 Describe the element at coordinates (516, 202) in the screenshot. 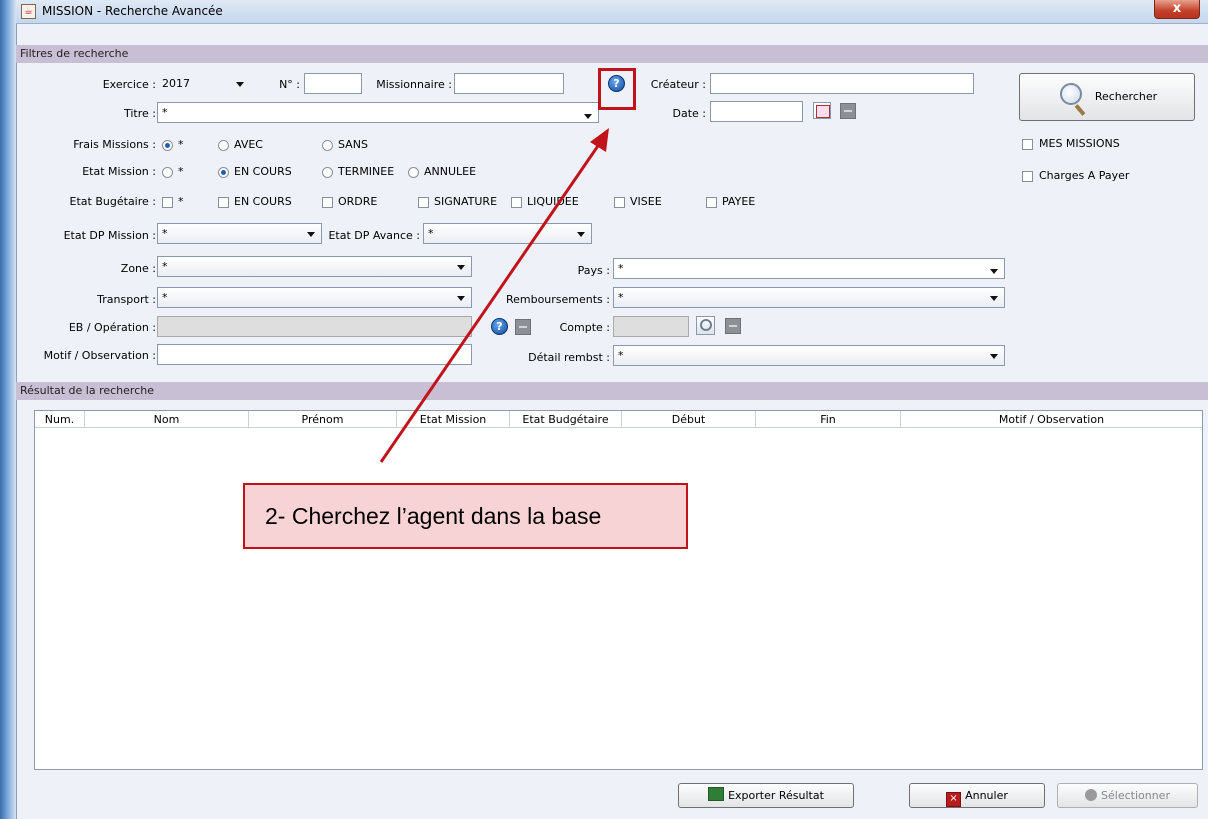

I see `budget-liquidee-checkbox` at that location.